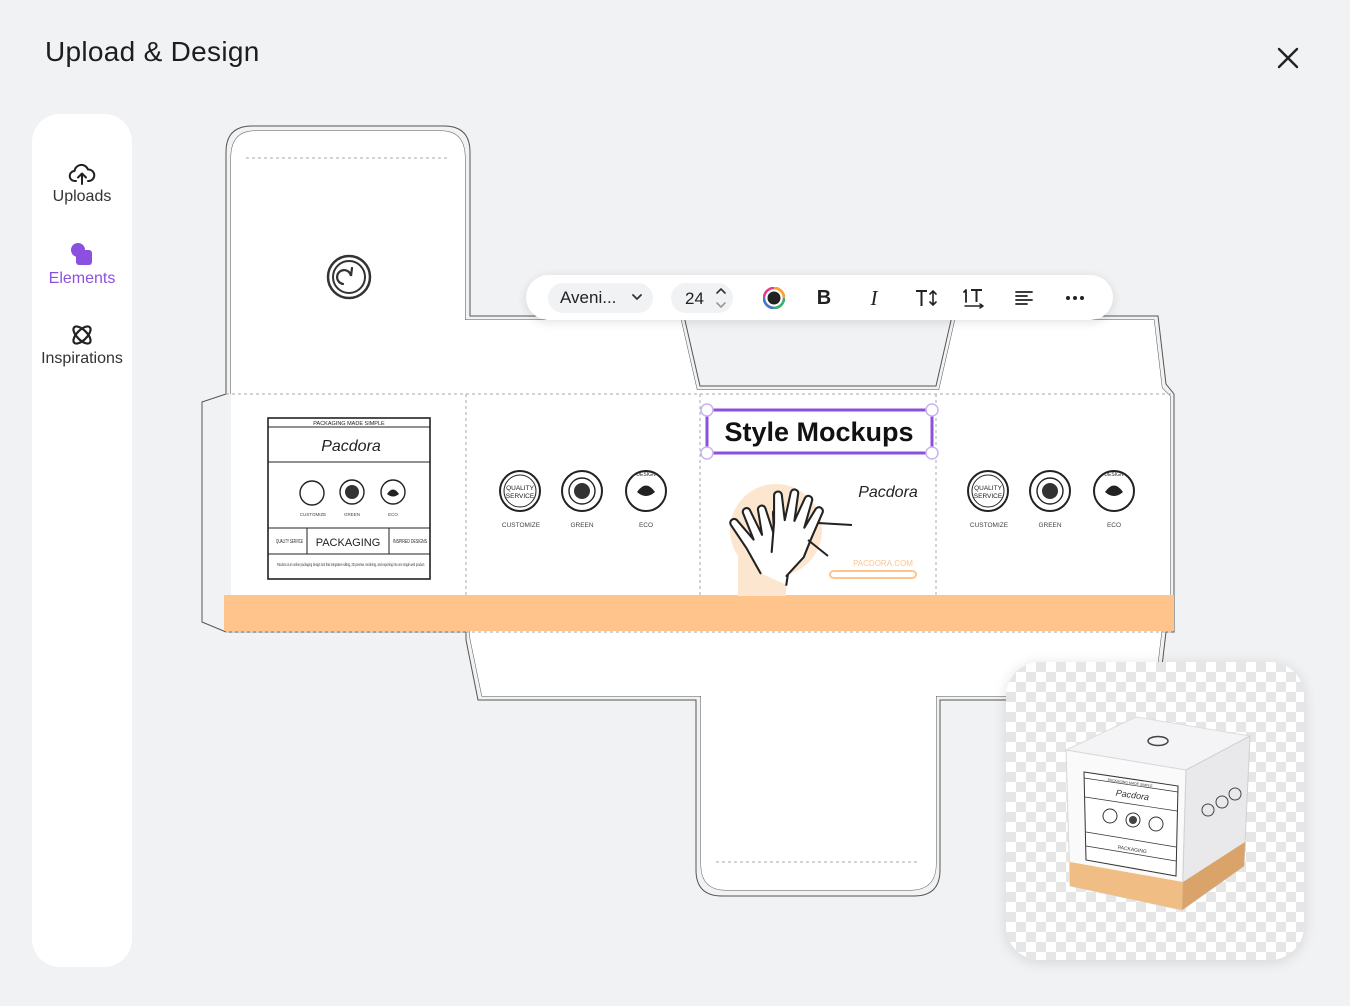 This screenshot has width=1350, height=1006. Describe the element at coordinates (352, 514) in the screenshot. I see `front-label-badge-2: GREEN` at that location.